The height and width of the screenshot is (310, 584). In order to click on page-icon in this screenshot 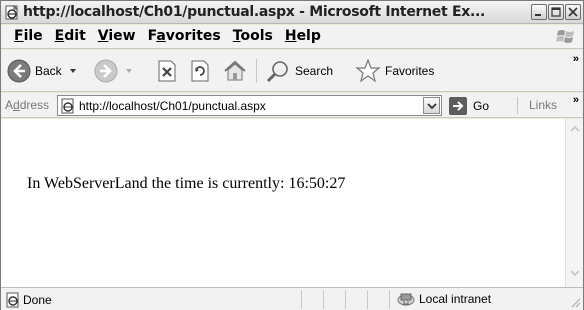, I will do `click(67, 106)`.